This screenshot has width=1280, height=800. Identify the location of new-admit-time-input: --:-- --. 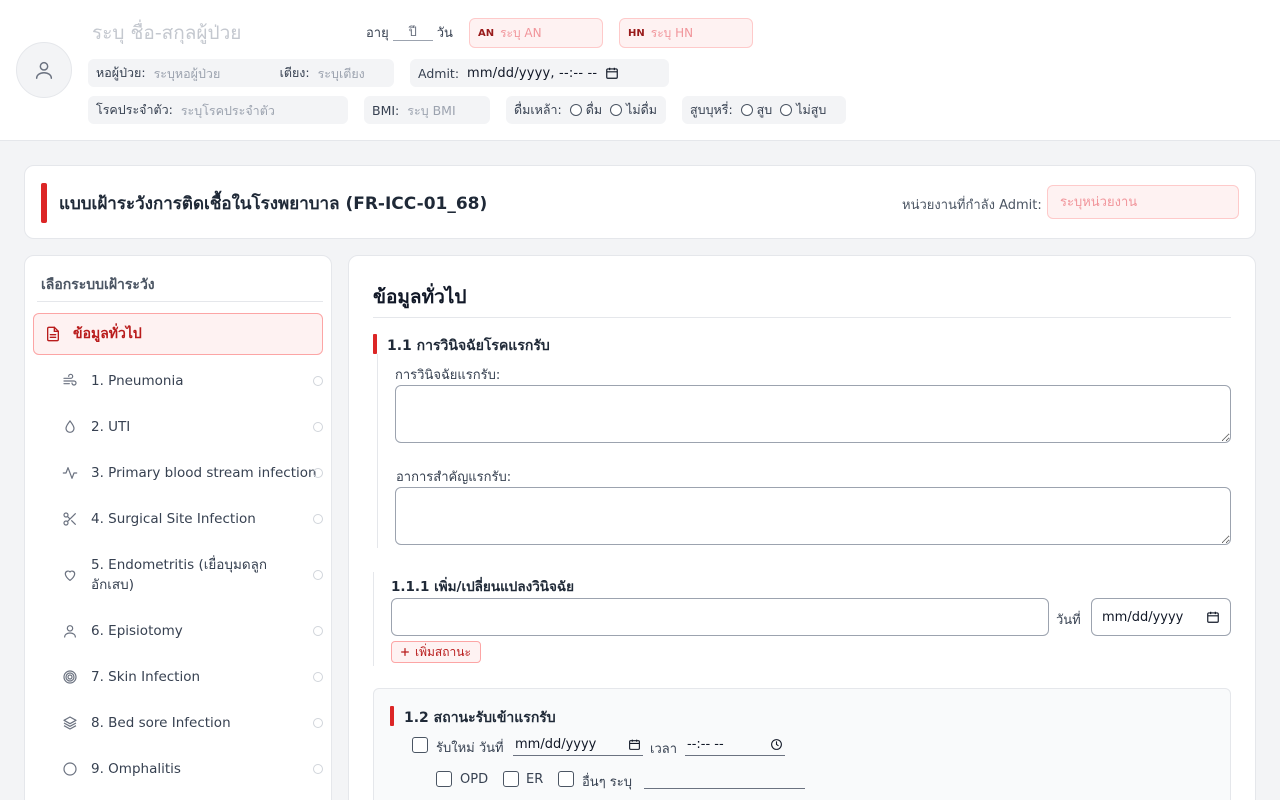
(735, 745).